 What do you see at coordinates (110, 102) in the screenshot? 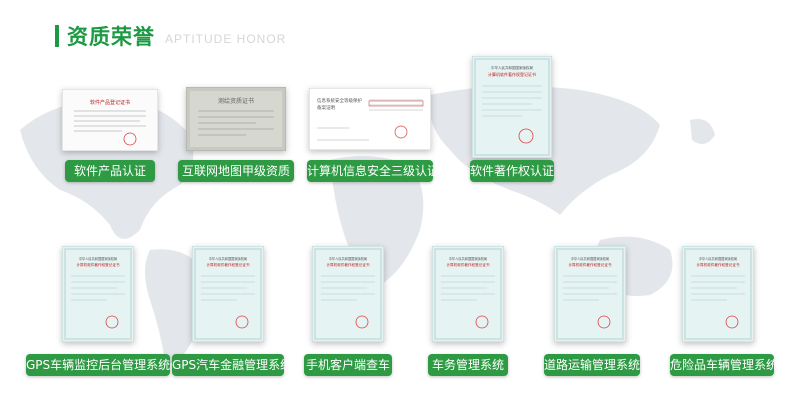
I see `svg-text: 软件产品登记证书` at bounding box center [110, 102].